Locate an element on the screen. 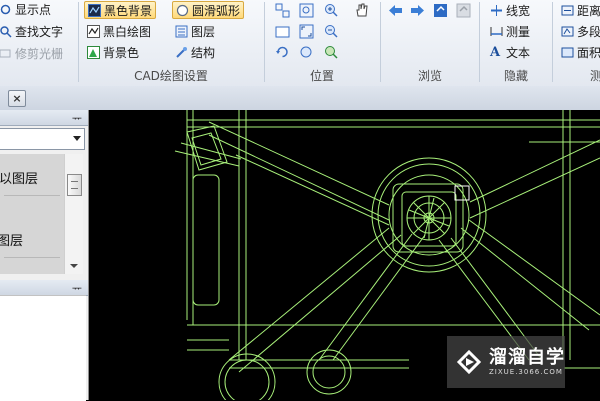  arc-icon is located at coordinates (182, 10).